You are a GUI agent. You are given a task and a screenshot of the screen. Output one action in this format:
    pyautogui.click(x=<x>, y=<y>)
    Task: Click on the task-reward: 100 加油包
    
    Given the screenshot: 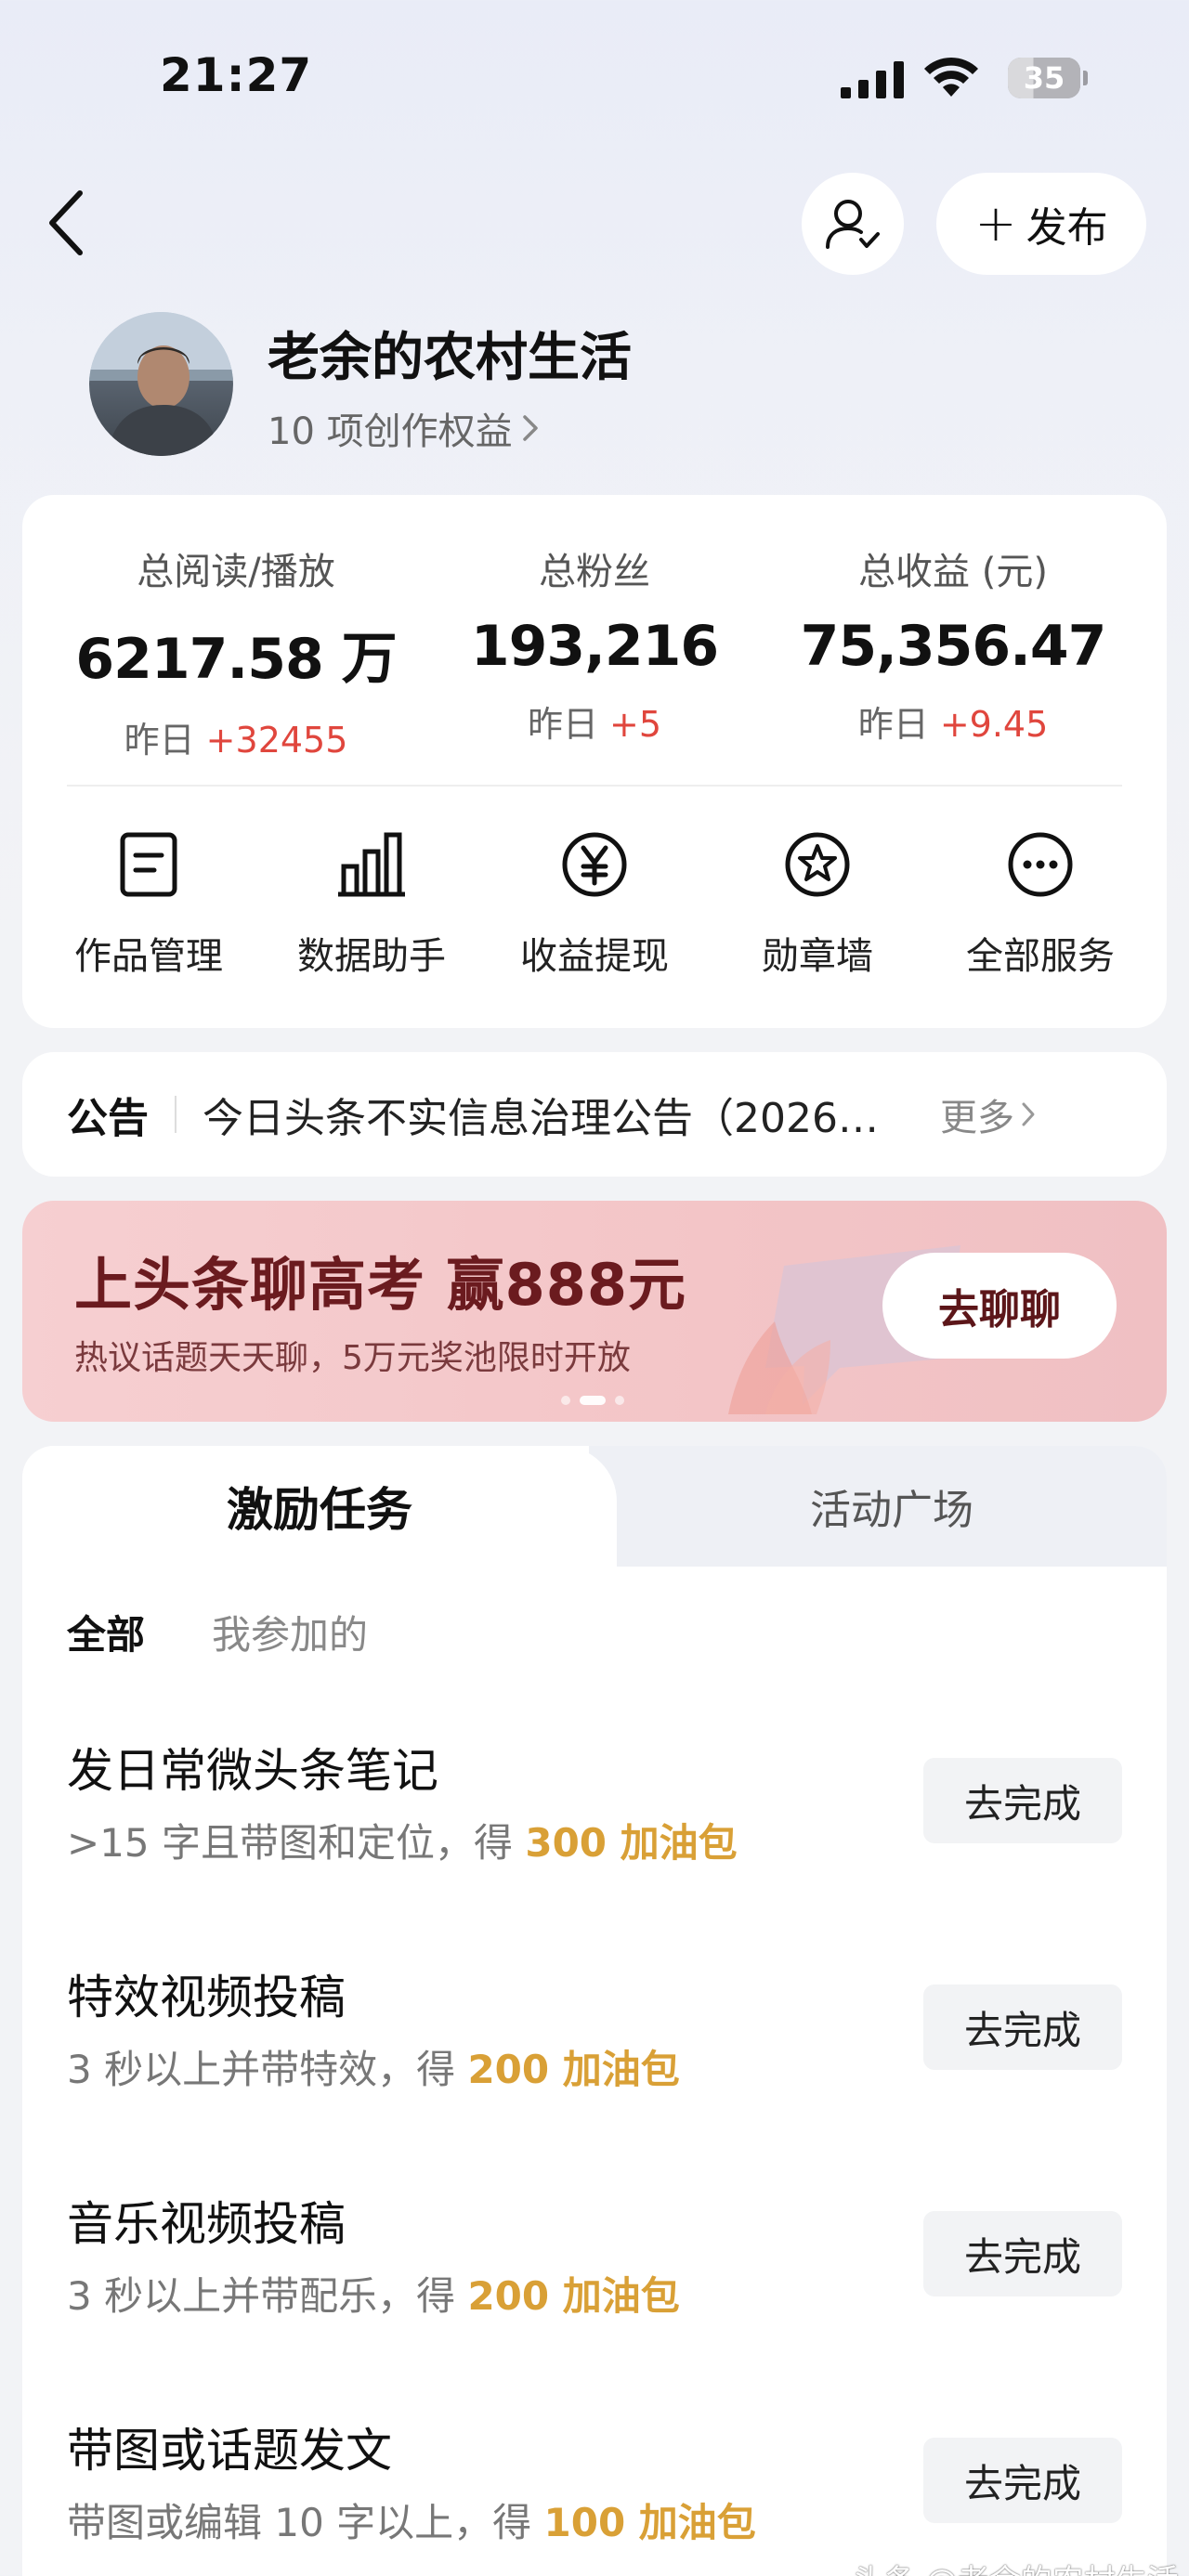 What is the action you would take?
    pyautogui.click(x=649, y=2522)
    